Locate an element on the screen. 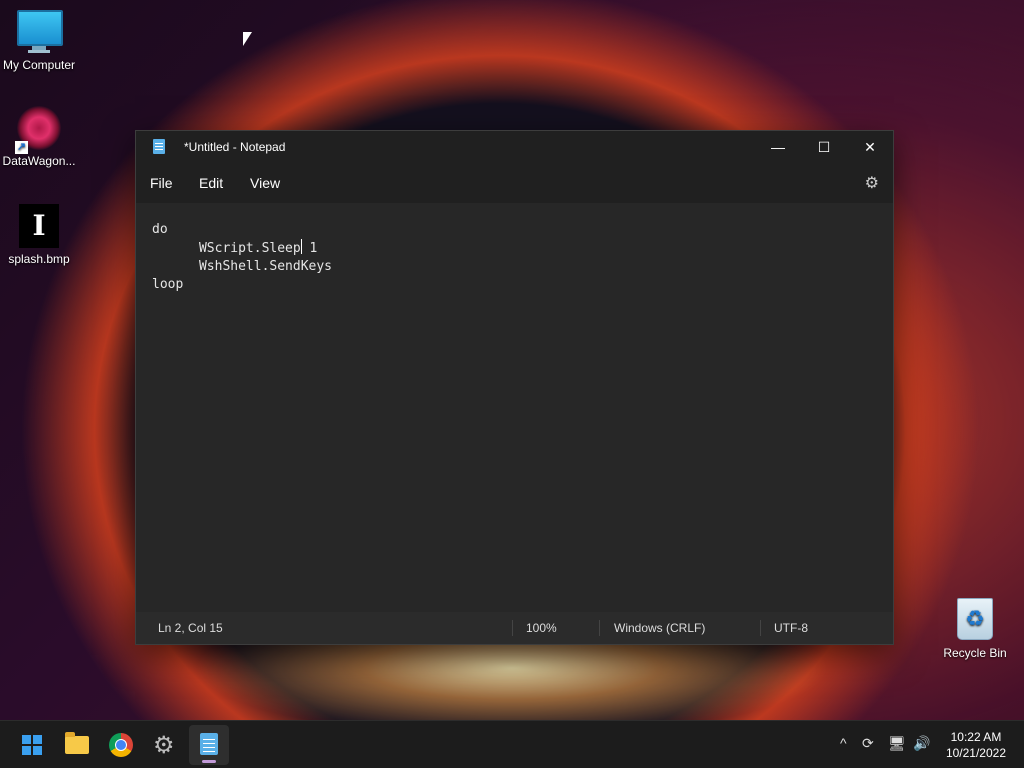 This screenshot has width=1024, height=768. desktop-icon-recycle-bin: ♻ Recycle Bin is located at coordinates (975, 629).